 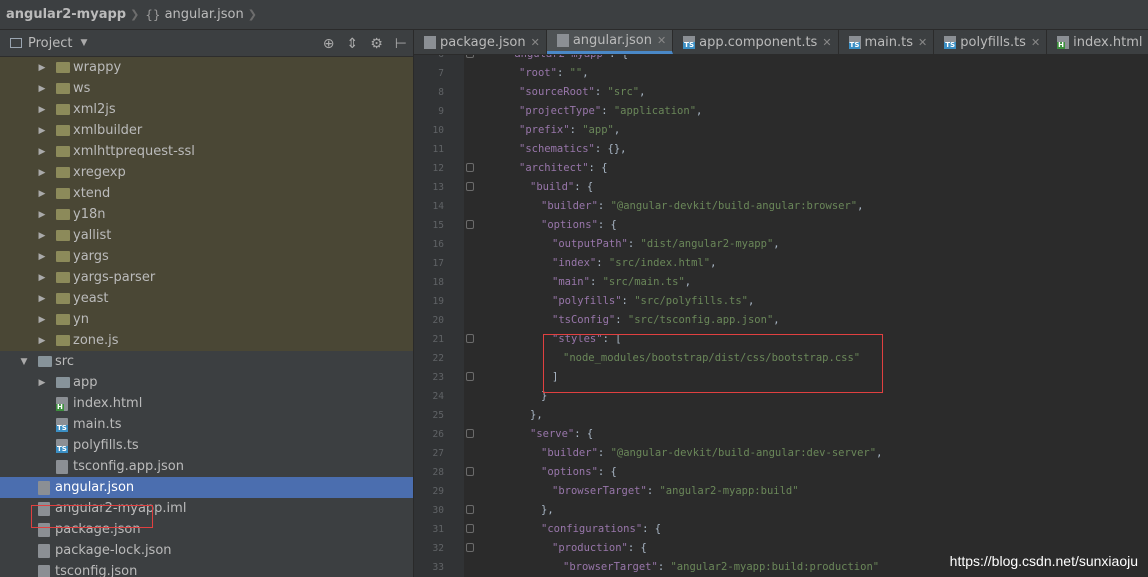 I want to click on tree-item: ▶ y18n, so click(x=206, y=214).